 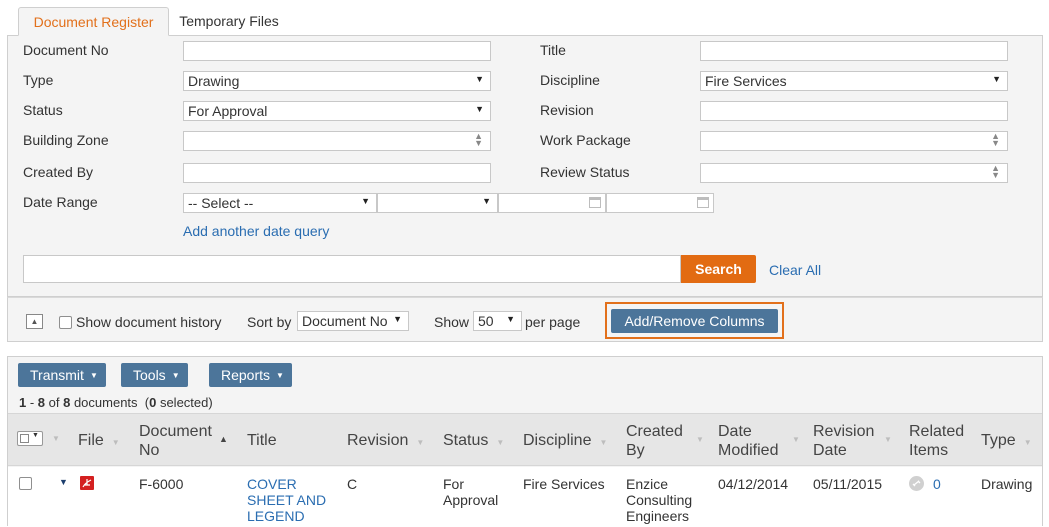 What do you see at coordinates (497, 321) in the screenshot?
I see `per-page-select: 50 ▼` at bounding box center [497, 321].